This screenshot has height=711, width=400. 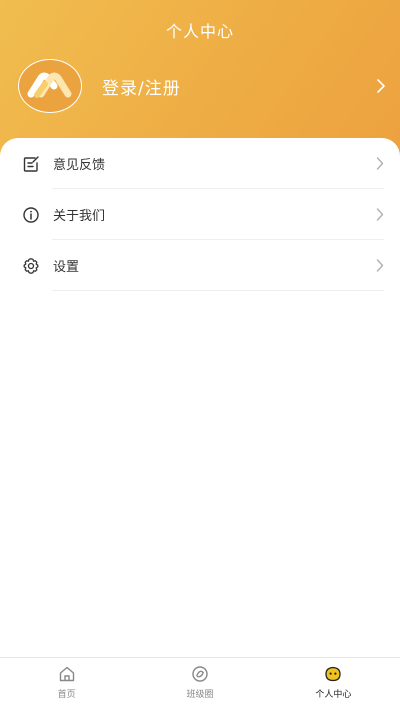 What do you see at coordinates (239, 86) in the screenshot?
I see `login-register-label: 登录/注册` at bounding box center [239, 86].